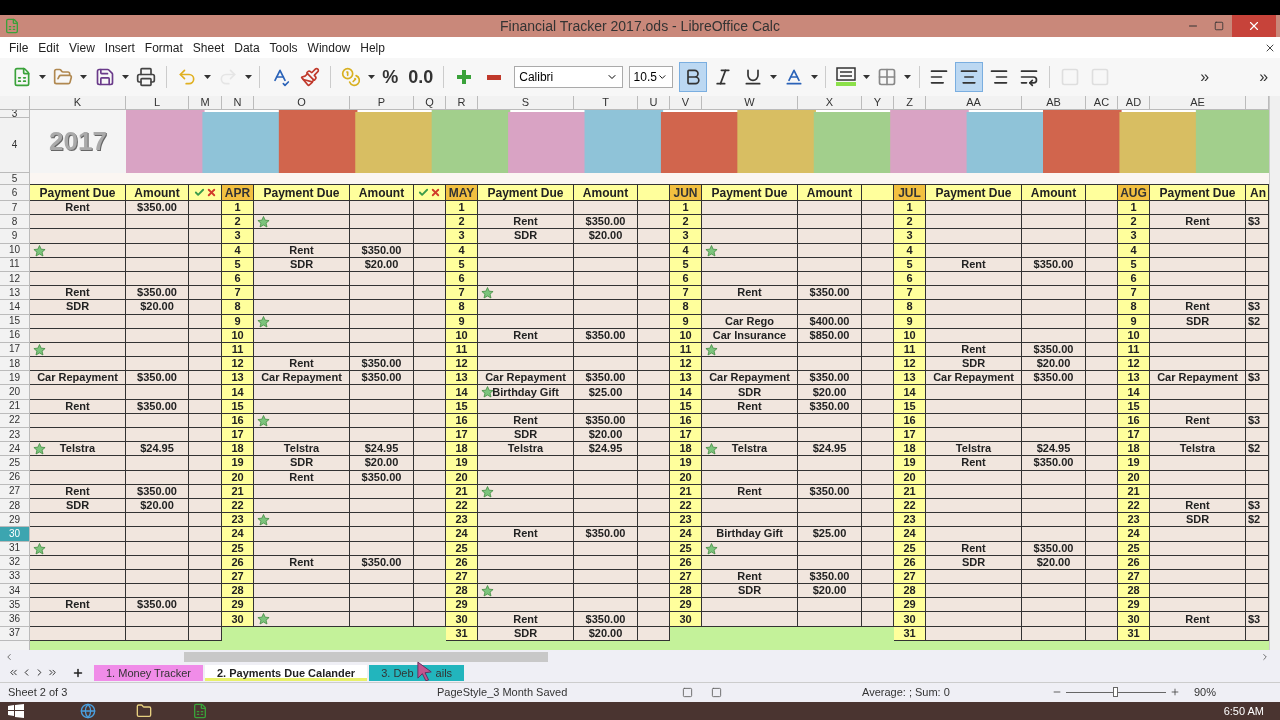 This screenshot has width=1280, height=720. What do you see at coordinates (686, 307) in the screenshot?
I see `day-number: 8` at bounding box center [686, 307].